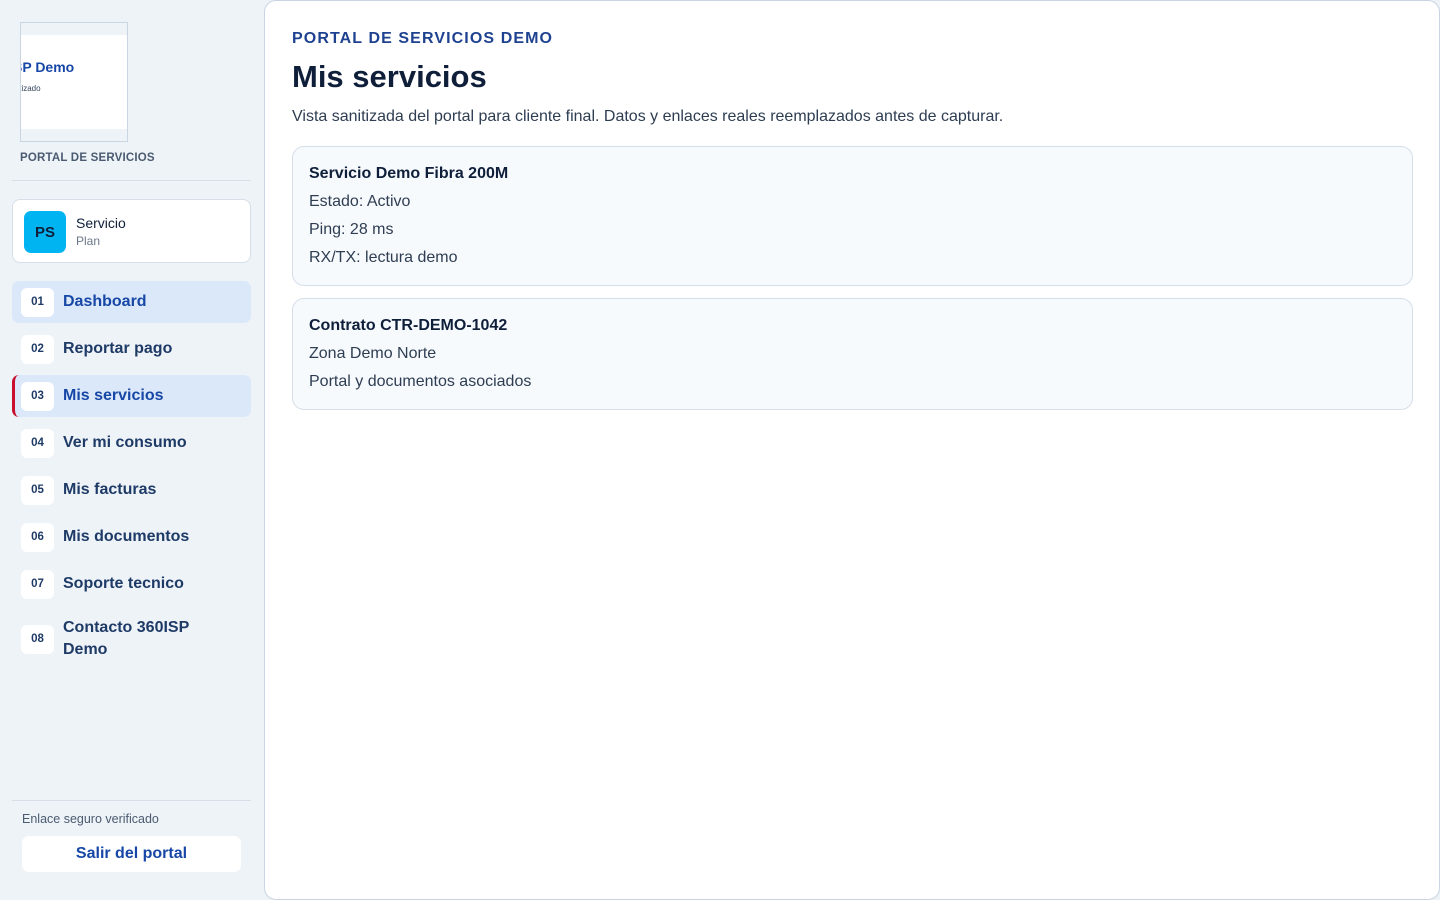 The height and width of the screenshot is (900, 1440). Describe the element at coordinates (74, 82) in the screenshot. I see `company-logo: SP Demo nitizado` at that location.